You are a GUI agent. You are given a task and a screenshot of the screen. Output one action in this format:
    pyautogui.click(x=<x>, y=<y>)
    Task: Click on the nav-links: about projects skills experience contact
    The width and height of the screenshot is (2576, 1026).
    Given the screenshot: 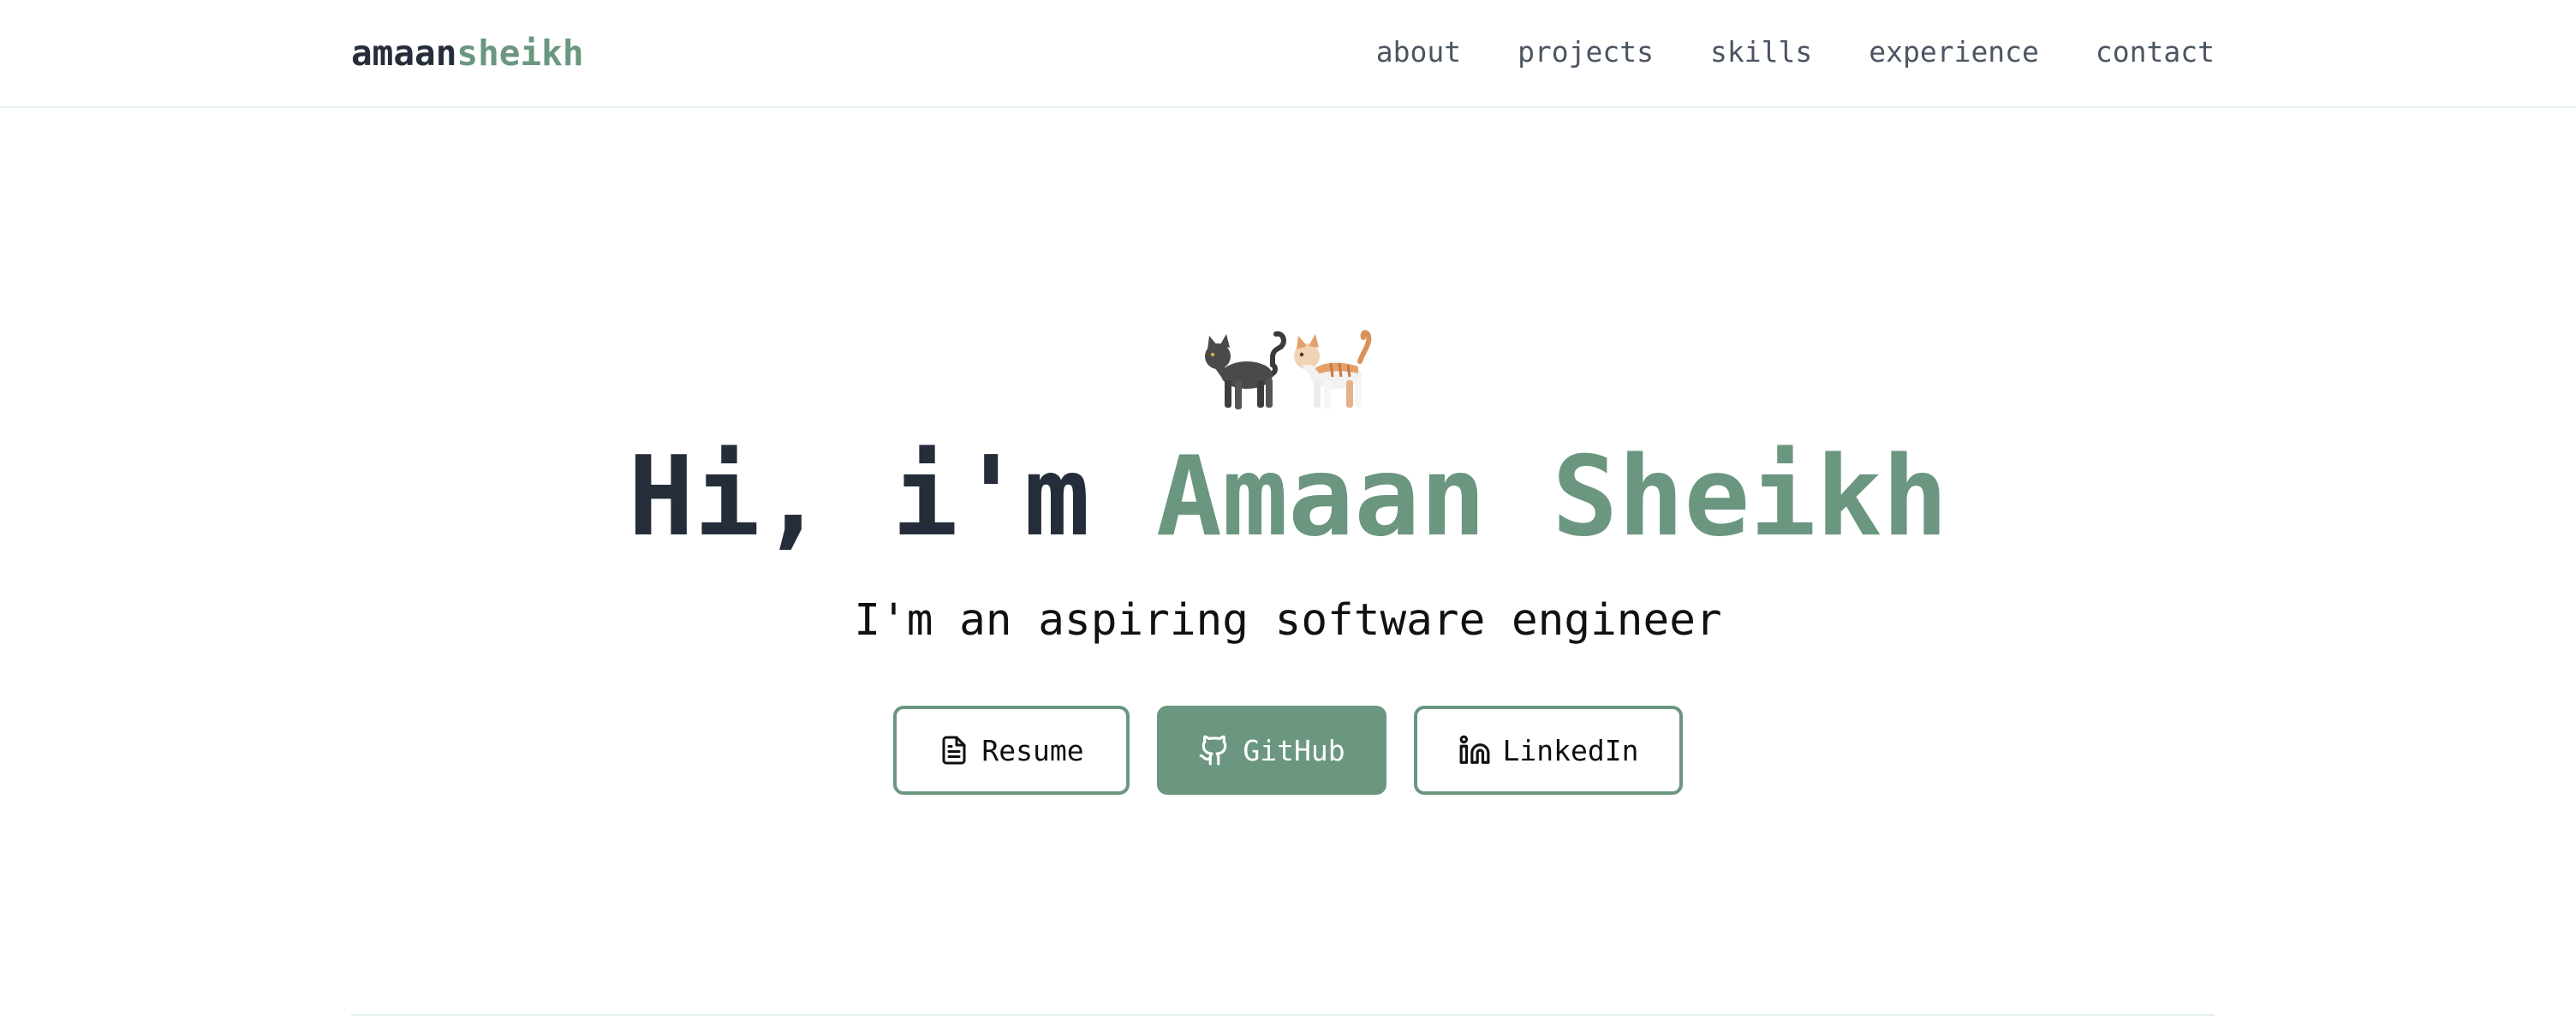 What is the action you would take?
    pyautogui.click(x=1796, y=53)
    